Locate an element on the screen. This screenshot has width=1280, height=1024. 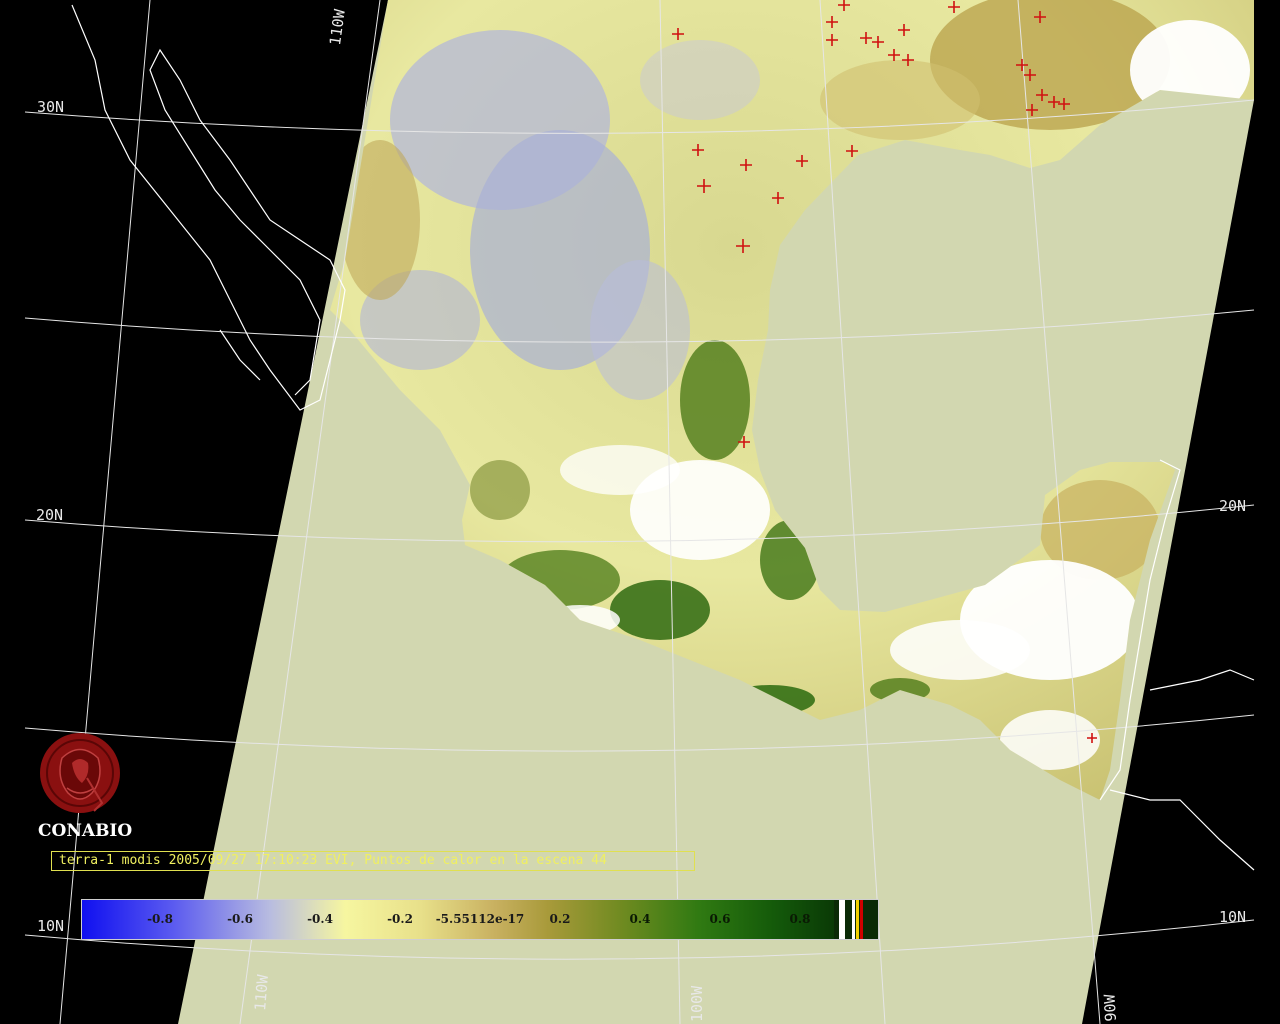
lon-label-110w-bottom: 110W is located at coordinates (262, 993).